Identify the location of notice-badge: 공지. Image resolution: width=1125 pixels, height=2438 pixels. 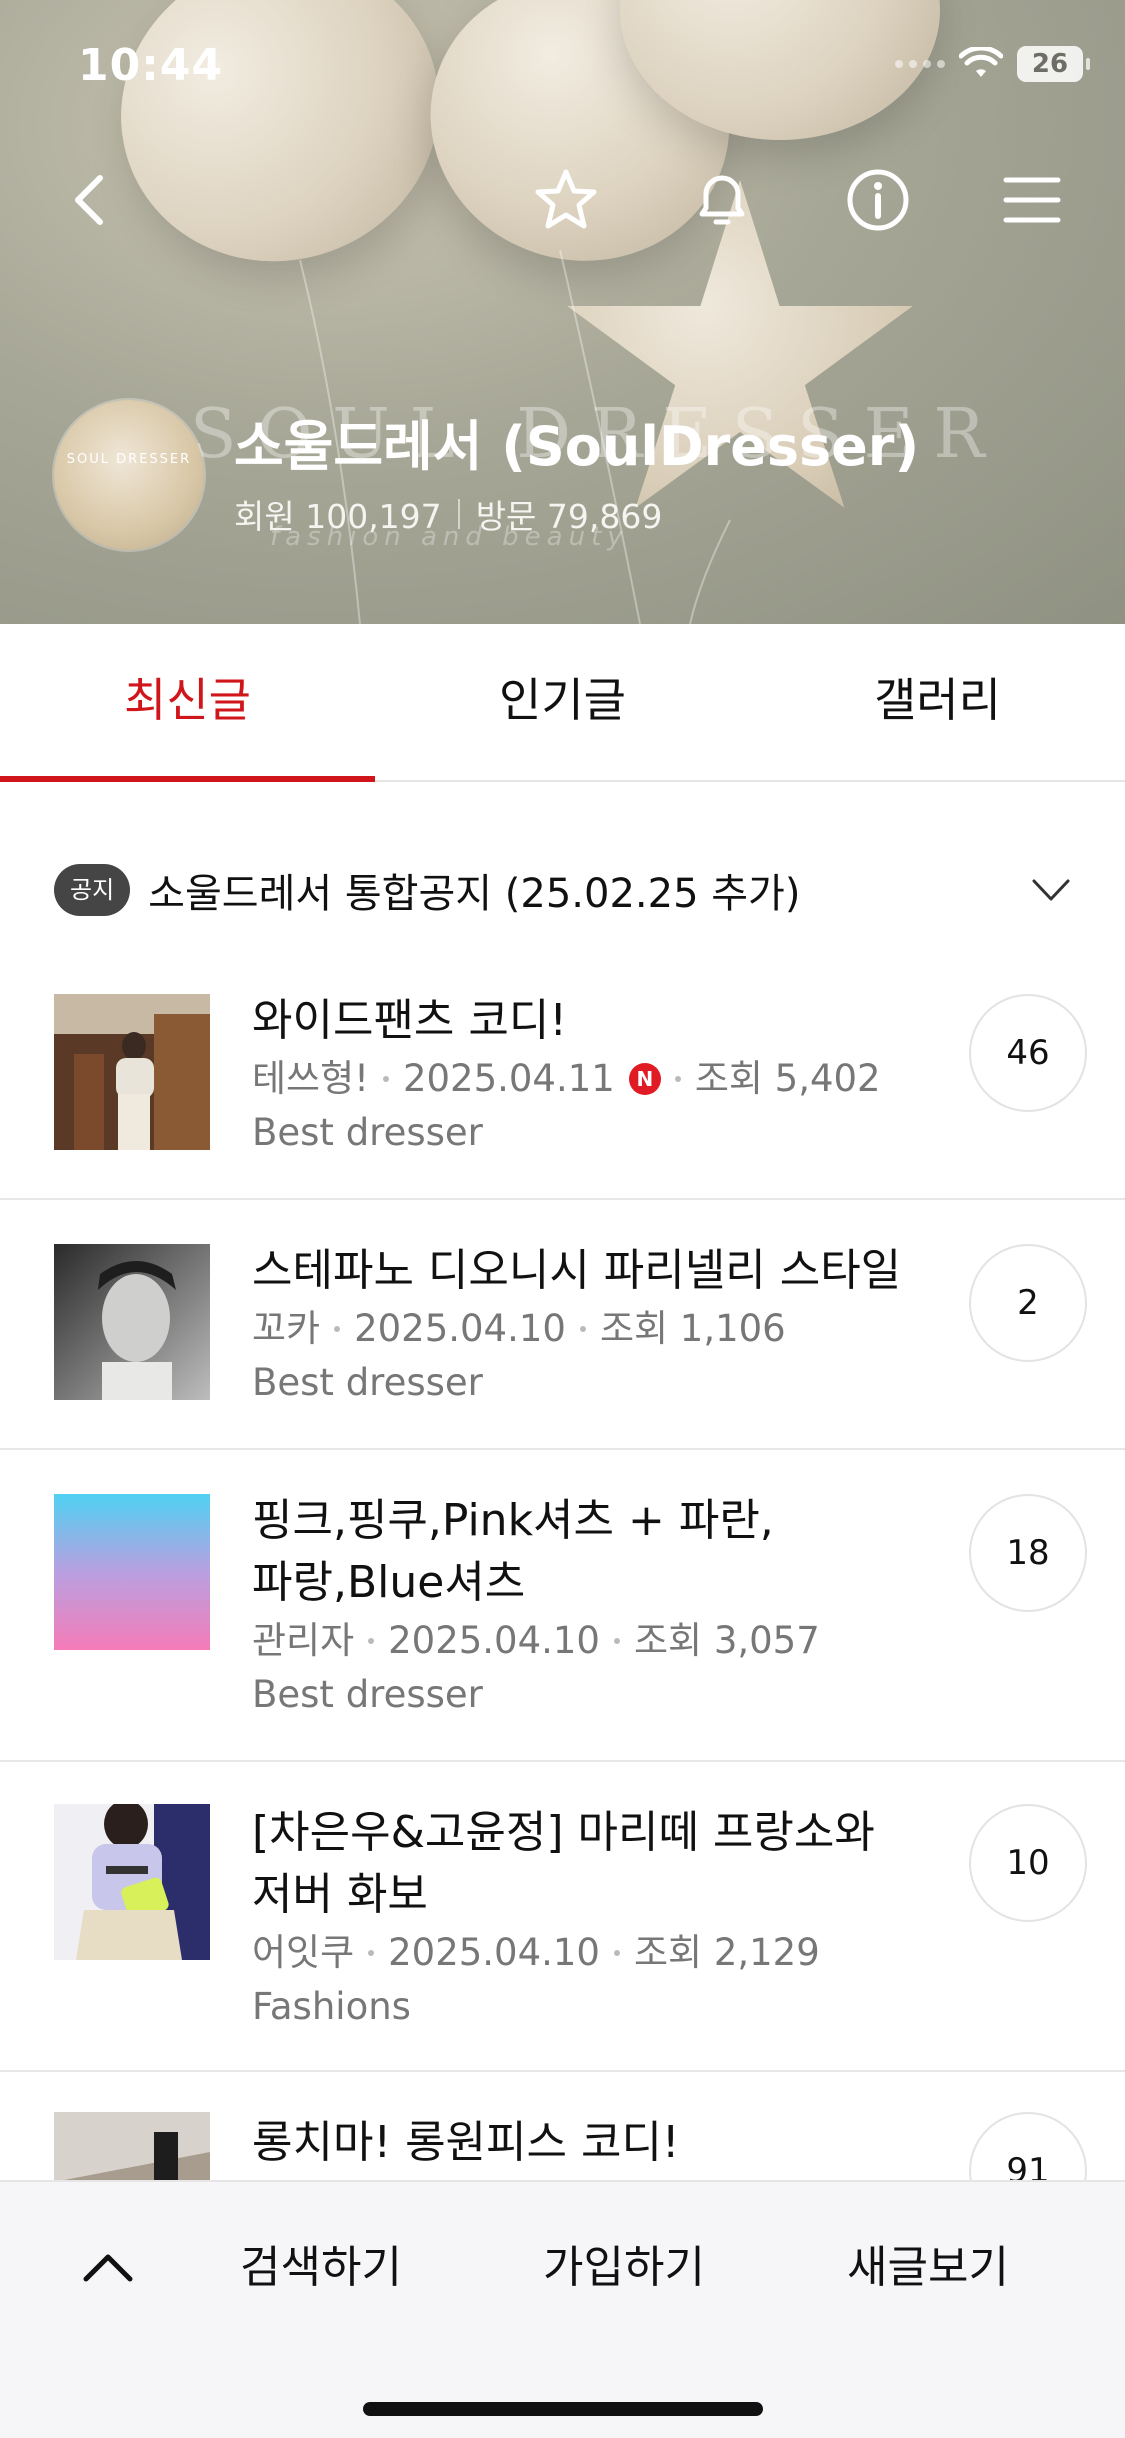
(92, 890).